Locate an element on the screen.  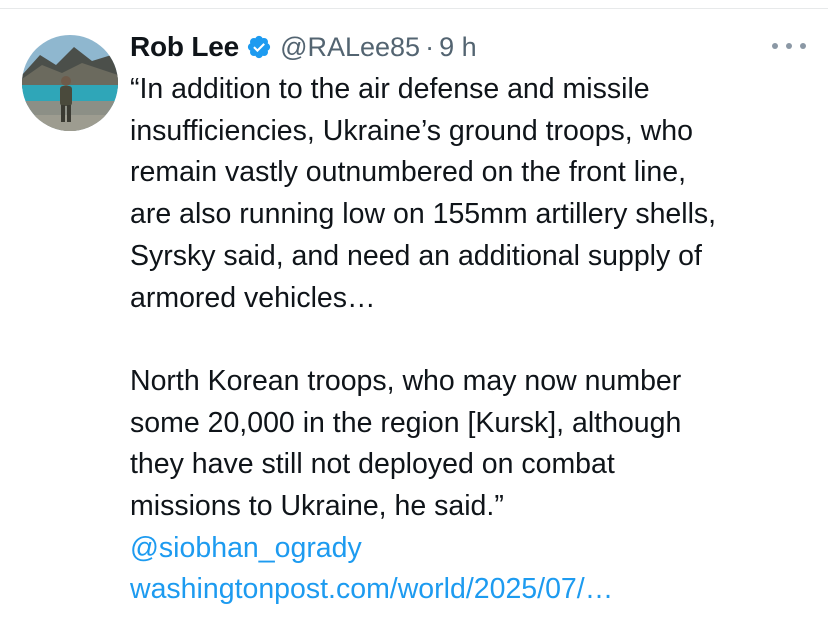
tweet-text-line: North Korean troops, who may now number is located at coordinates (406, 380).